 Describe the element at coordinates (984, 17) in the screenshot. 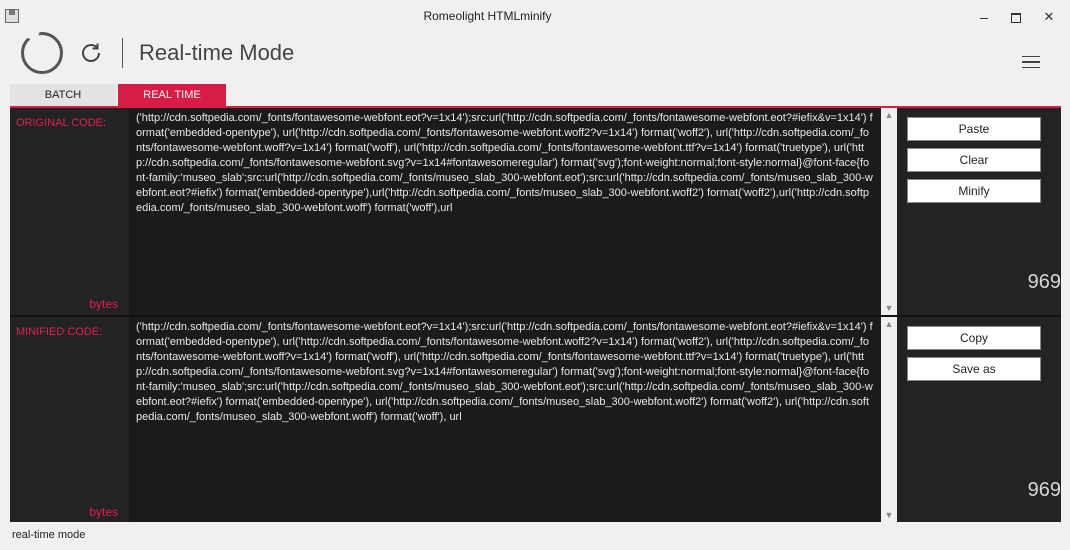

I see `minimize-button` at that location.